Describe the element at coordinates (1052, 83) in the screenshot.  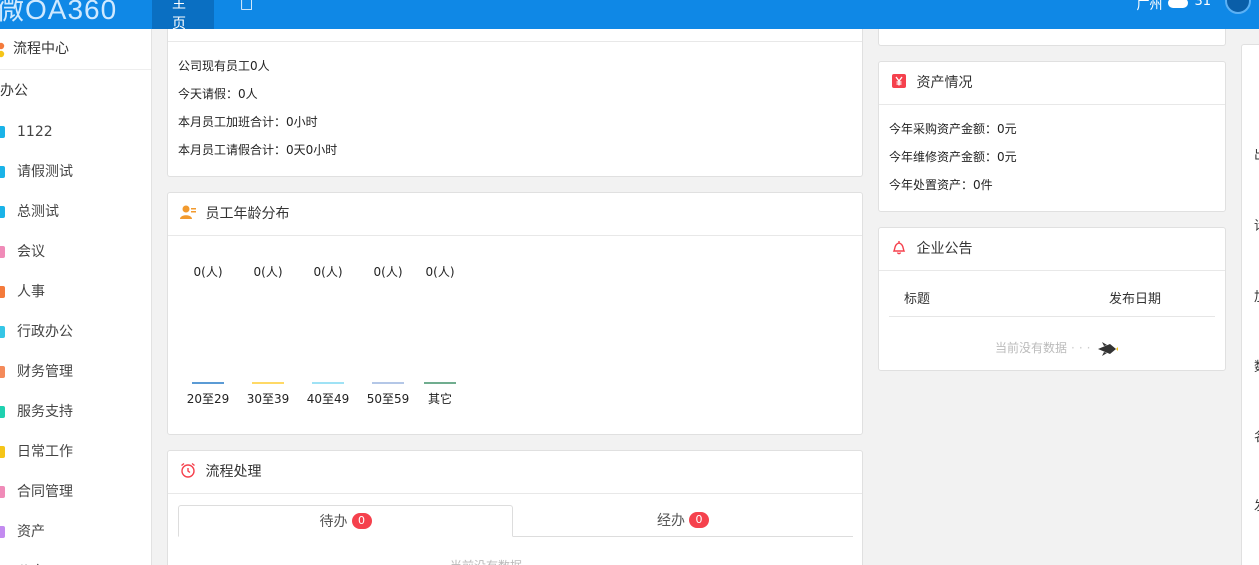
I see `panel-header: 资产情况` at that location.